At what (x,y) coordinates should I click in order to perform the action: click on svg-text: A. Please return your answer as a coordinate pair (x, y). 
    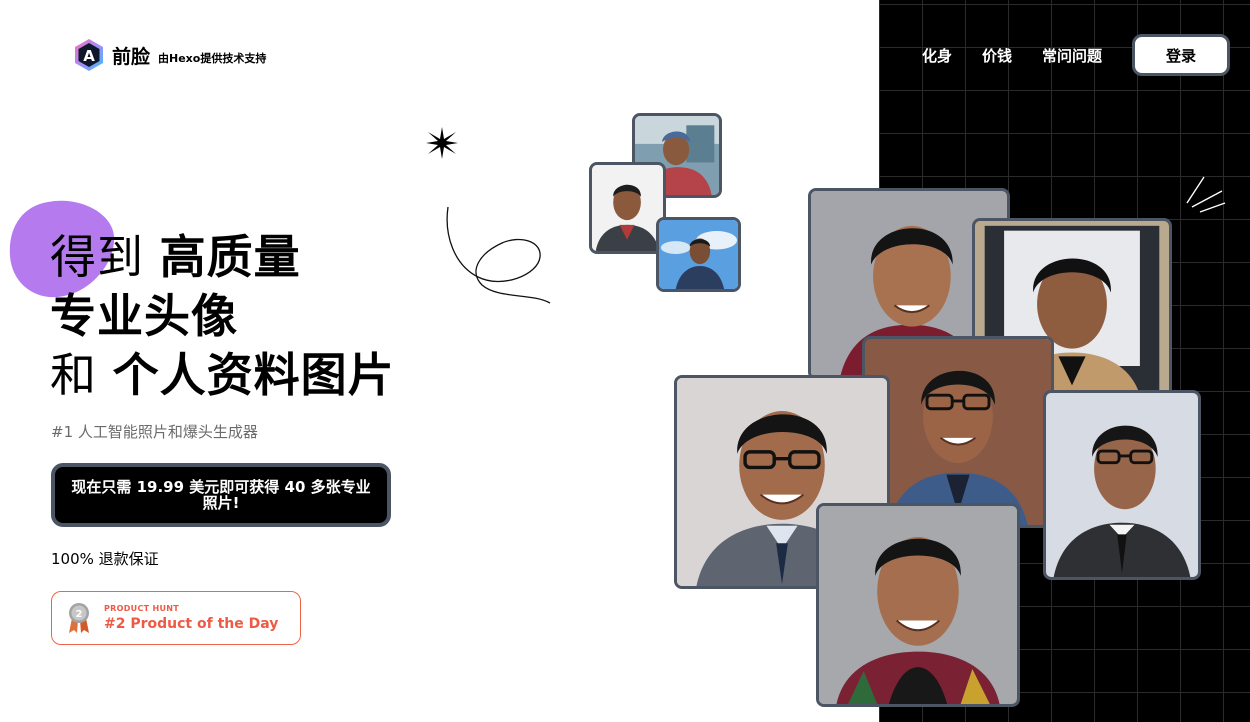
    Looking at the image, I should click on (89, 56).